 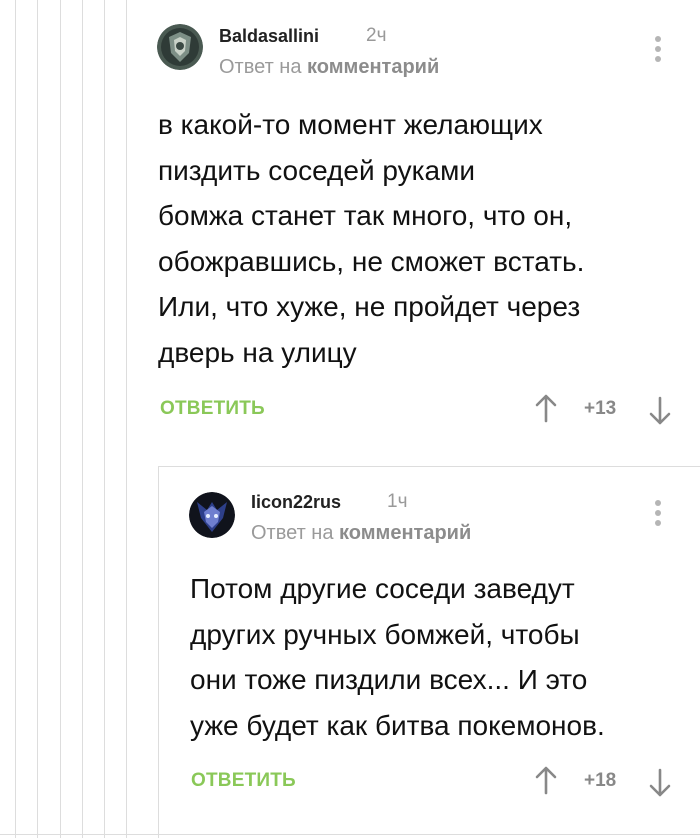 What do you see at coordinates (350, 124) in the screenshot?
I see `comment-line: в какой-то момент желающих` at bounding box center [350, 124].